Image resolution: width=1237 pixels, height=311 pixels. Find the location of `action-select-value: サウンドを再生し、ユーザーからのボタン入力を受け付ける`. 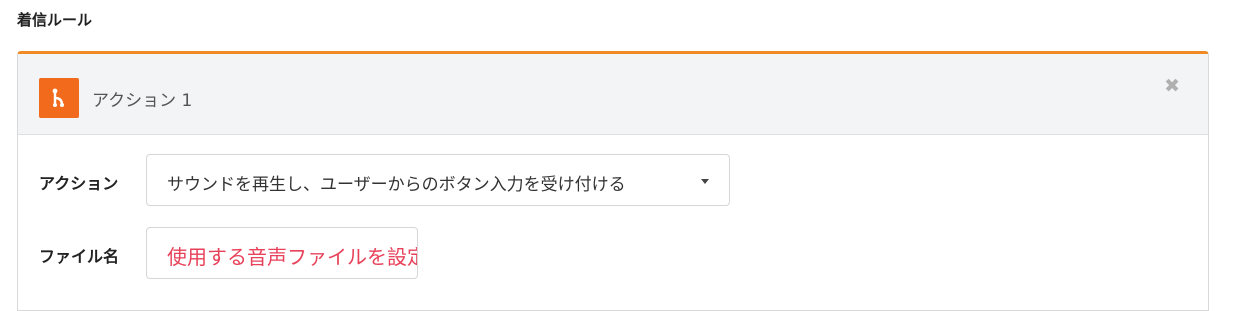

action-select-value: サウンドを再生し、ユーザーからのボタン入力を受け付ける is located at coordinates (396, 185).